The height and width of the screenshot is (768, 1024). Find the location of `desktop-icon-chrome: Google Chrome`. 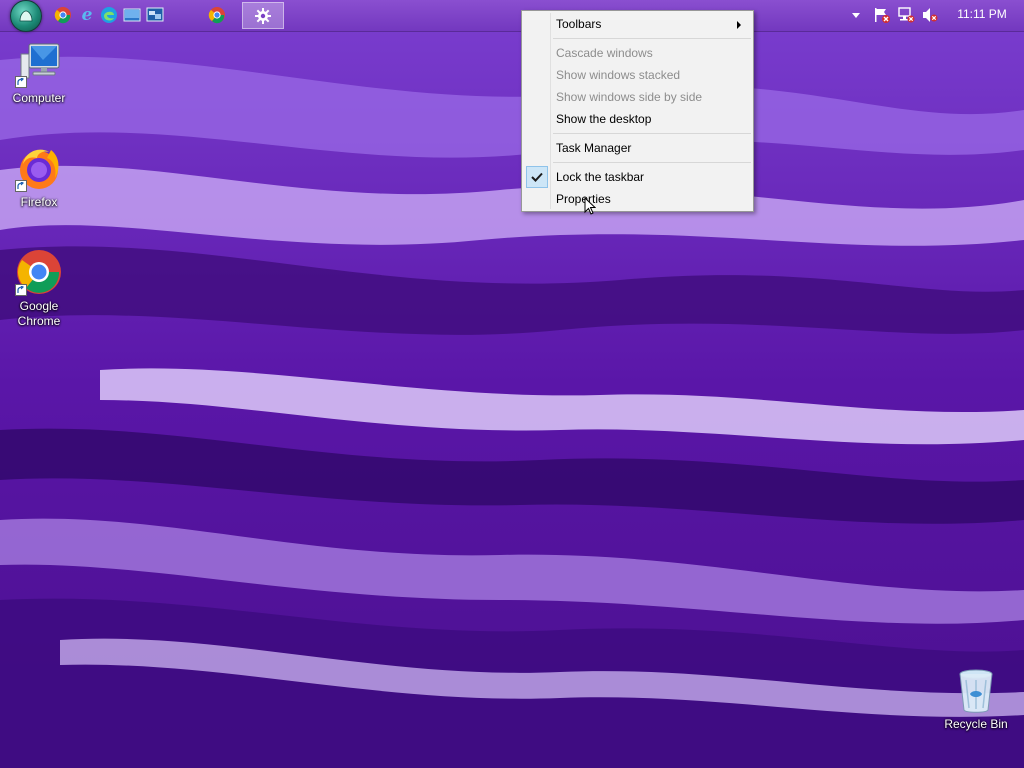

desktop-icon-chrome: Google Chrome is located at coordinates (39, 288).